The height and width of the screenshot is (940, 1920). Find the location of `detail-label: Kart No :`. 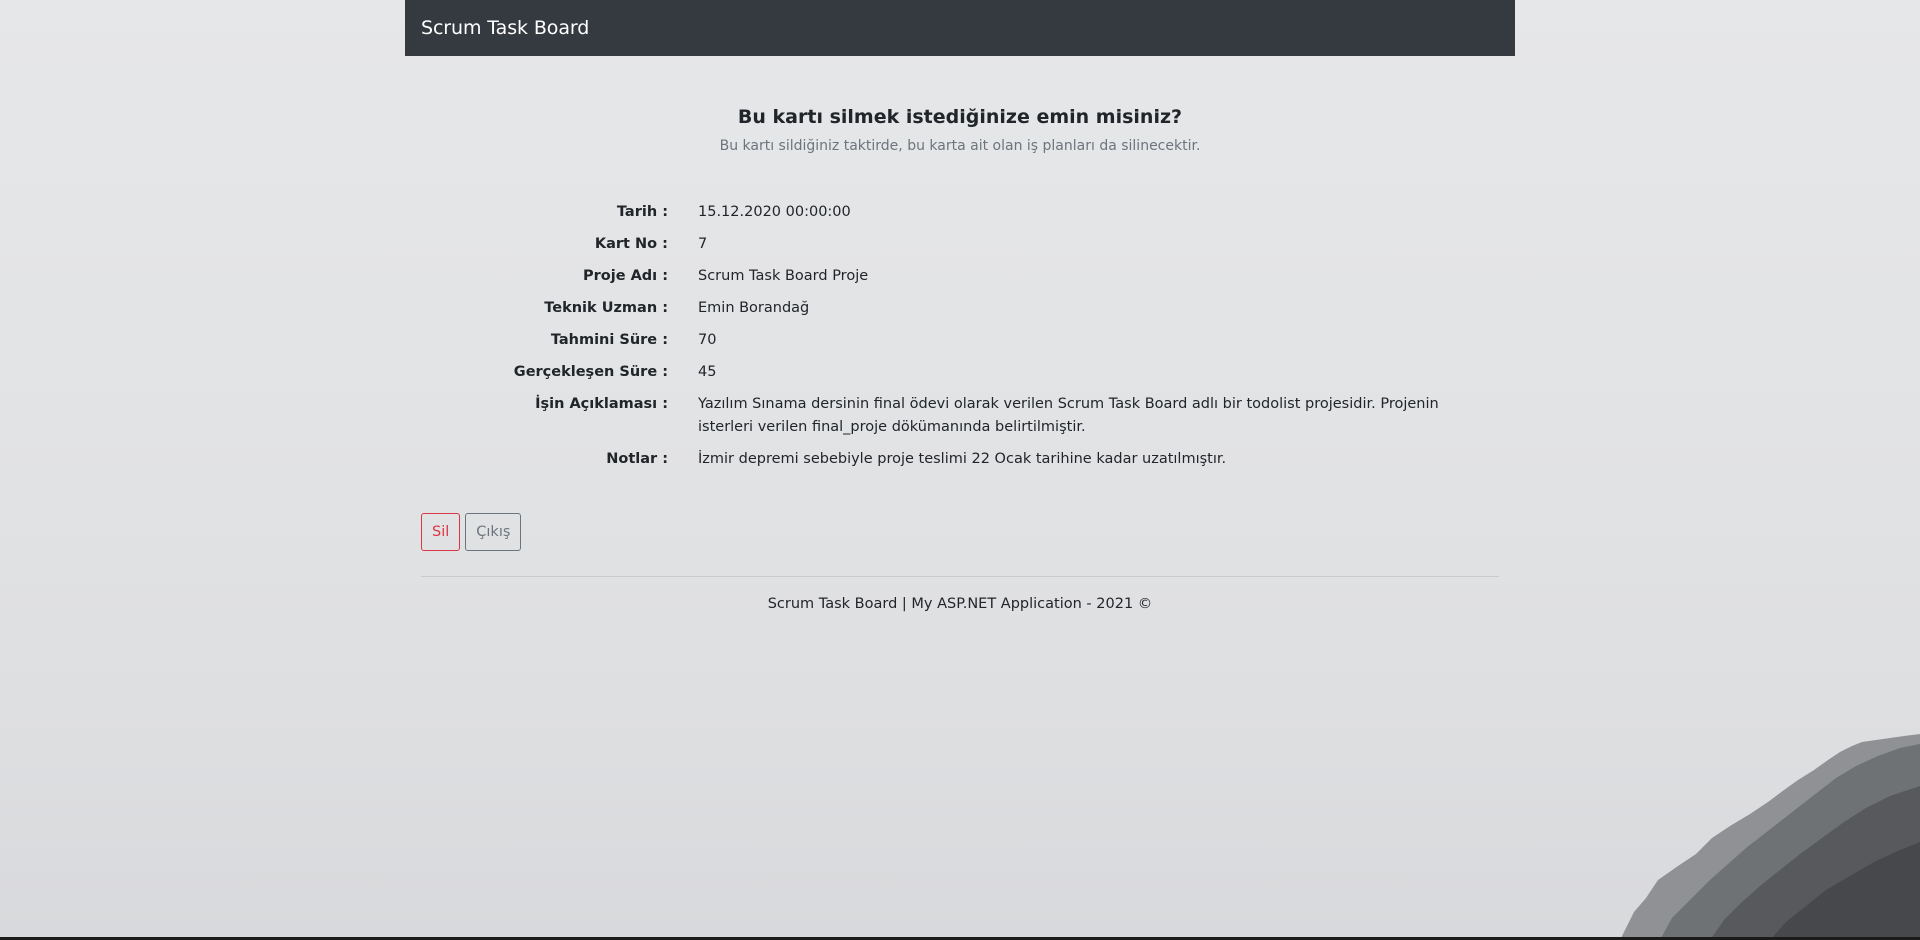

detail-label: Kart No : is located at coordinates (631, 244).